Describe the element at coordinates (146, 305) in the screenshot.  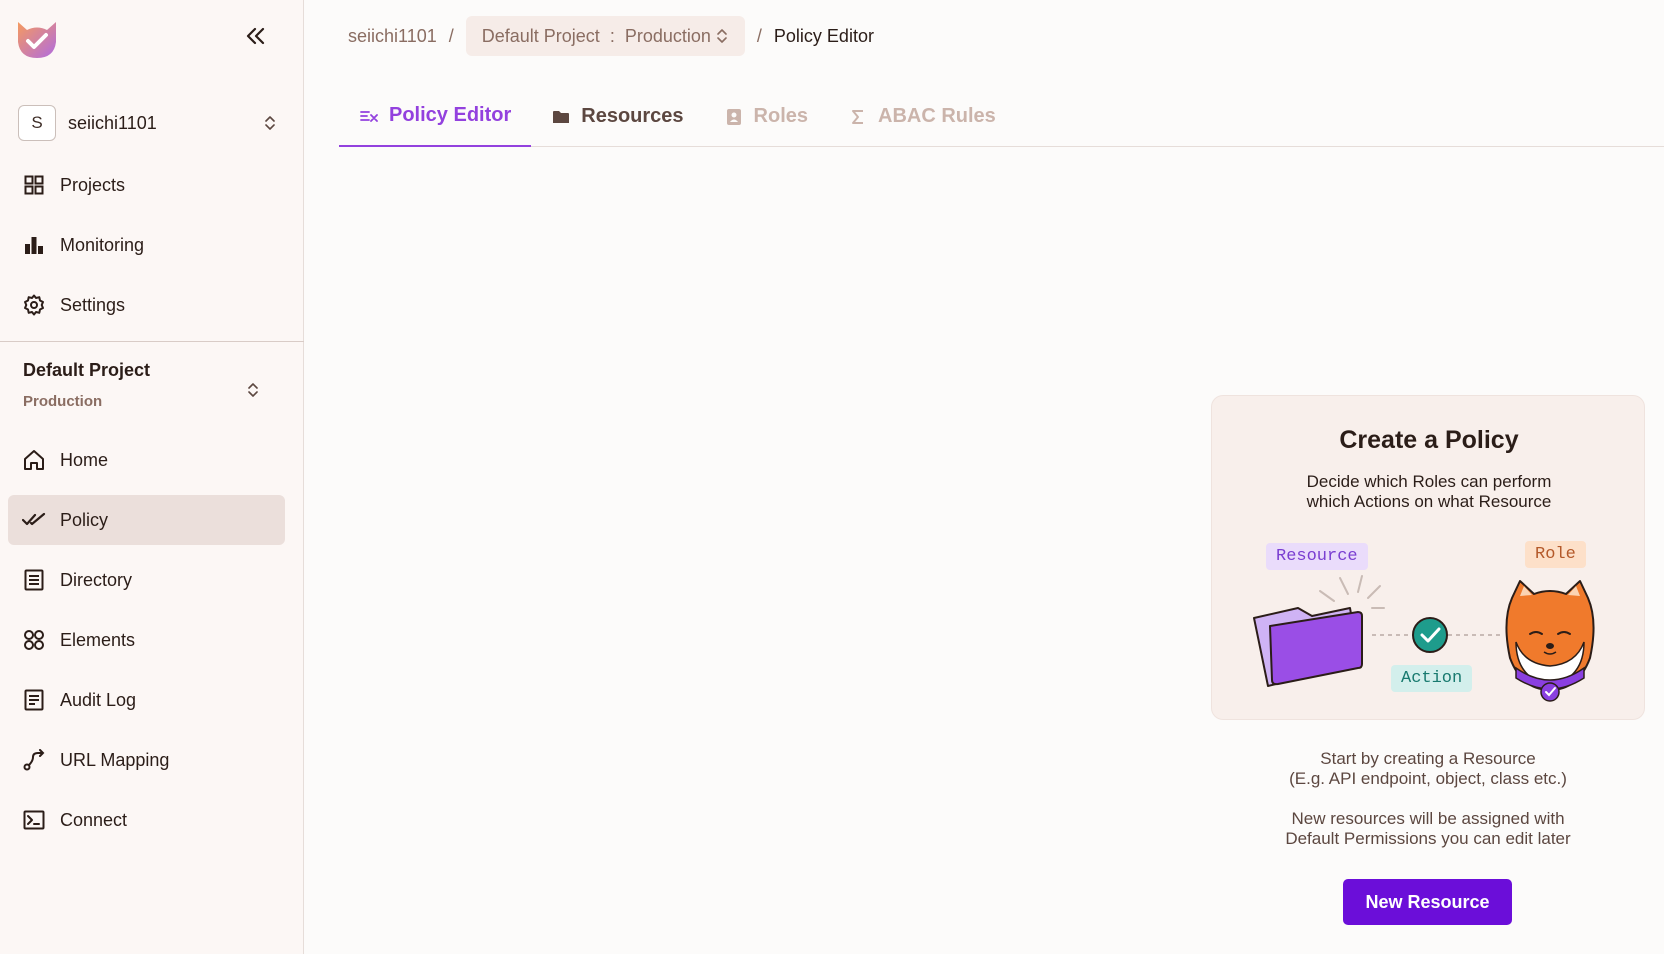
I see `sidebar-item-settings: Settings` at that location.